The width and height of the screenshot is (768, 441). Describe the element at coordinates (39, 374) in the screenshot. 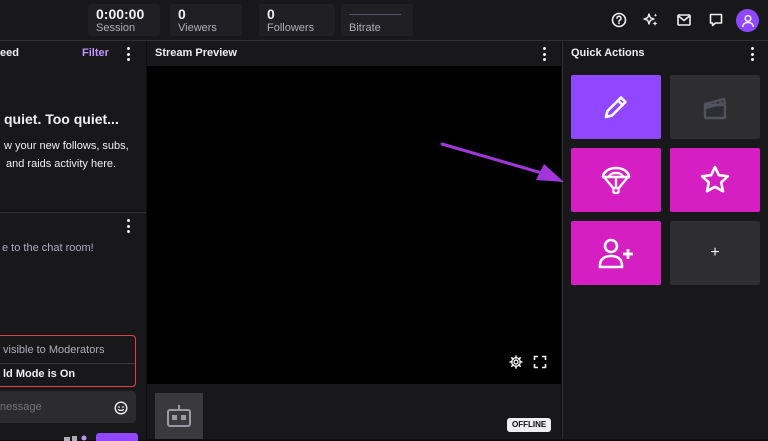

I see `chat-mode-text: ld Mode is On` at that location.